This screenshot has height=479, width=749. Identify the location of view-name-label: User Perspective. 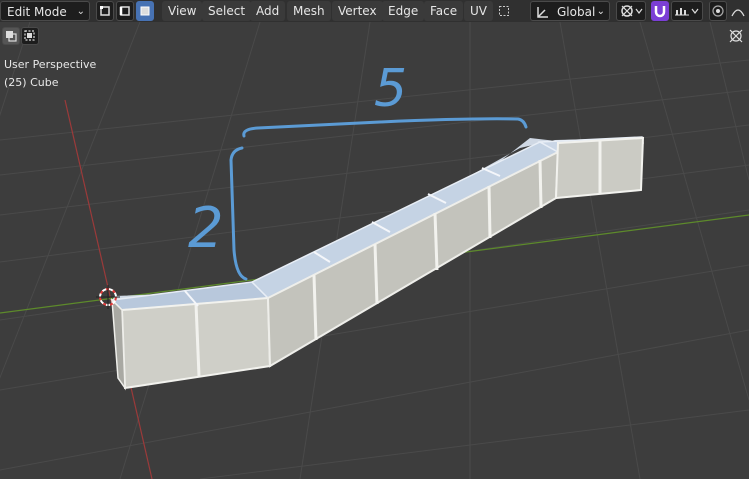
(50, 64).